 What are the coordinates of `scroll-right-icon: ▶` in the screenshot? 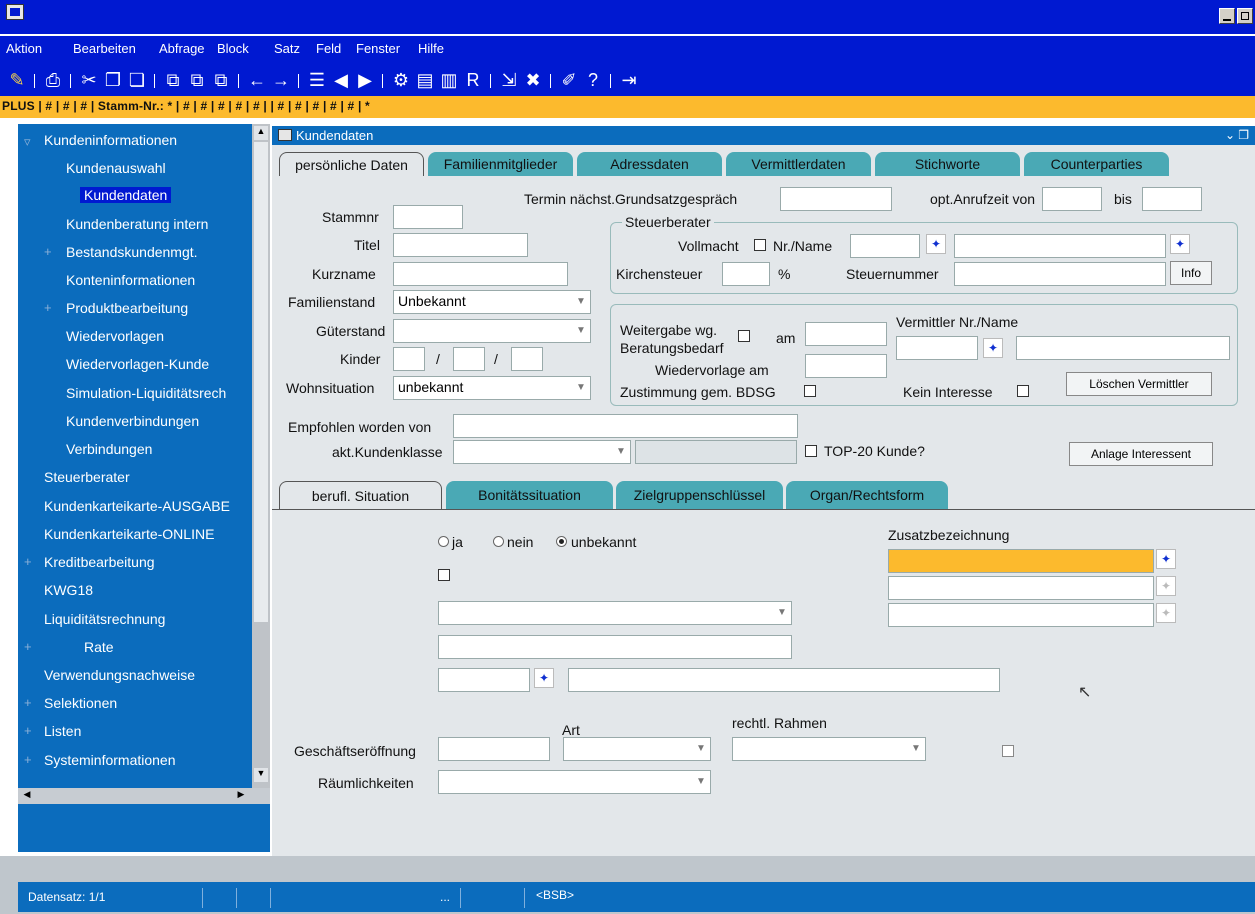 It's located at (241, 796).